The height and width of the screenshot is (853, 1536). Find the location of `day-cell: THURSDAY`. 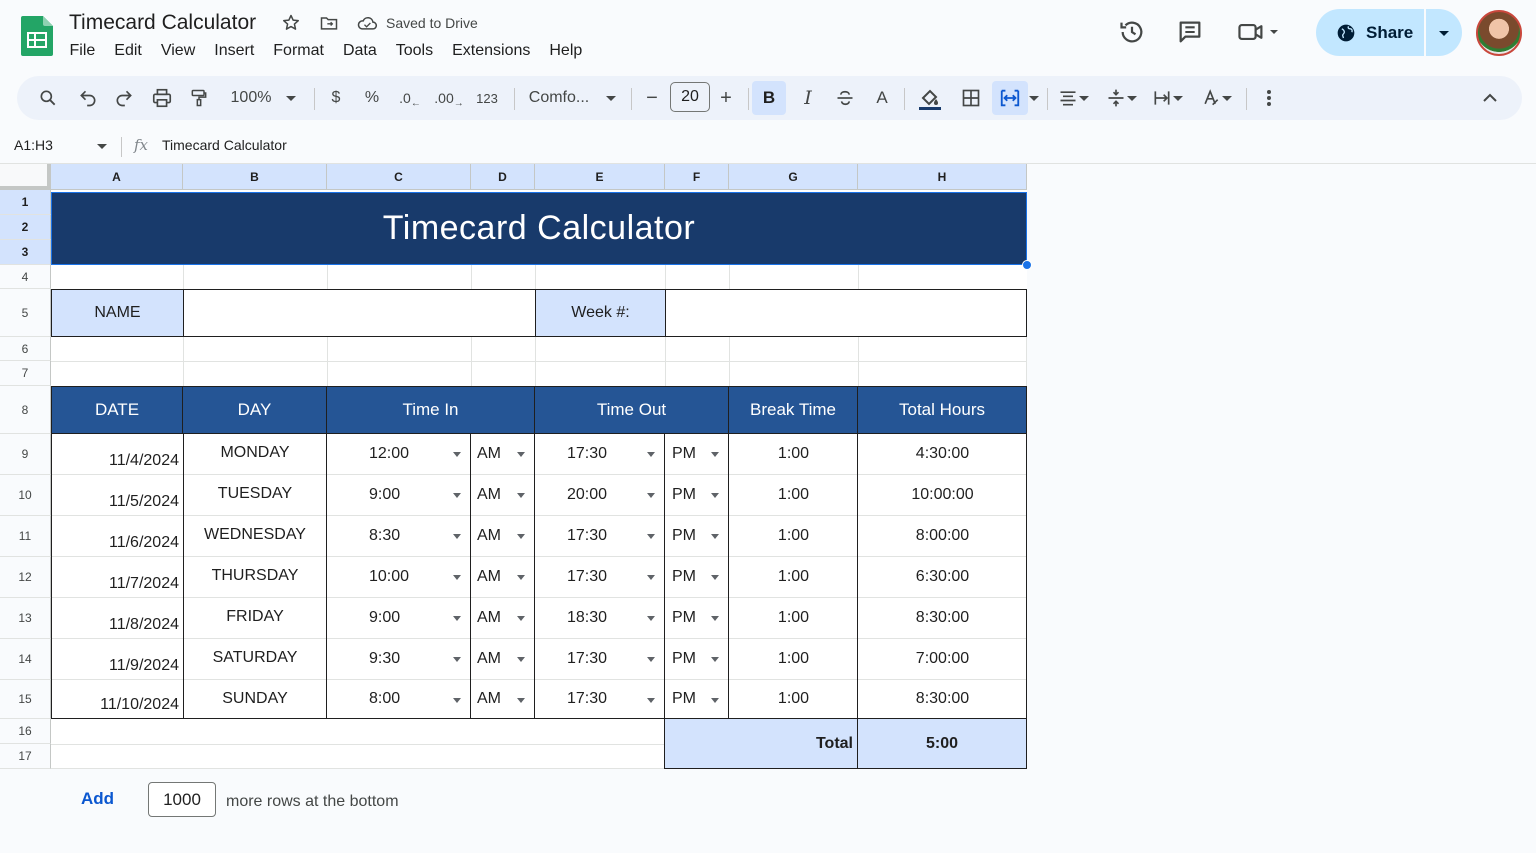

day-cell: THURSDAY is located at coordinates (255, 577).